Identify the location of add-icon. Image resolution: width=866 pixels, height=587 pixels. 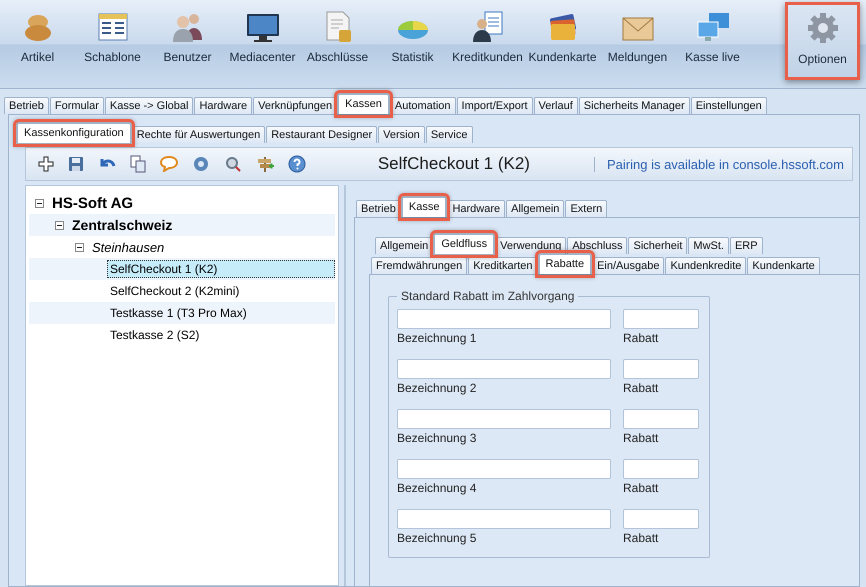
(46, 164).